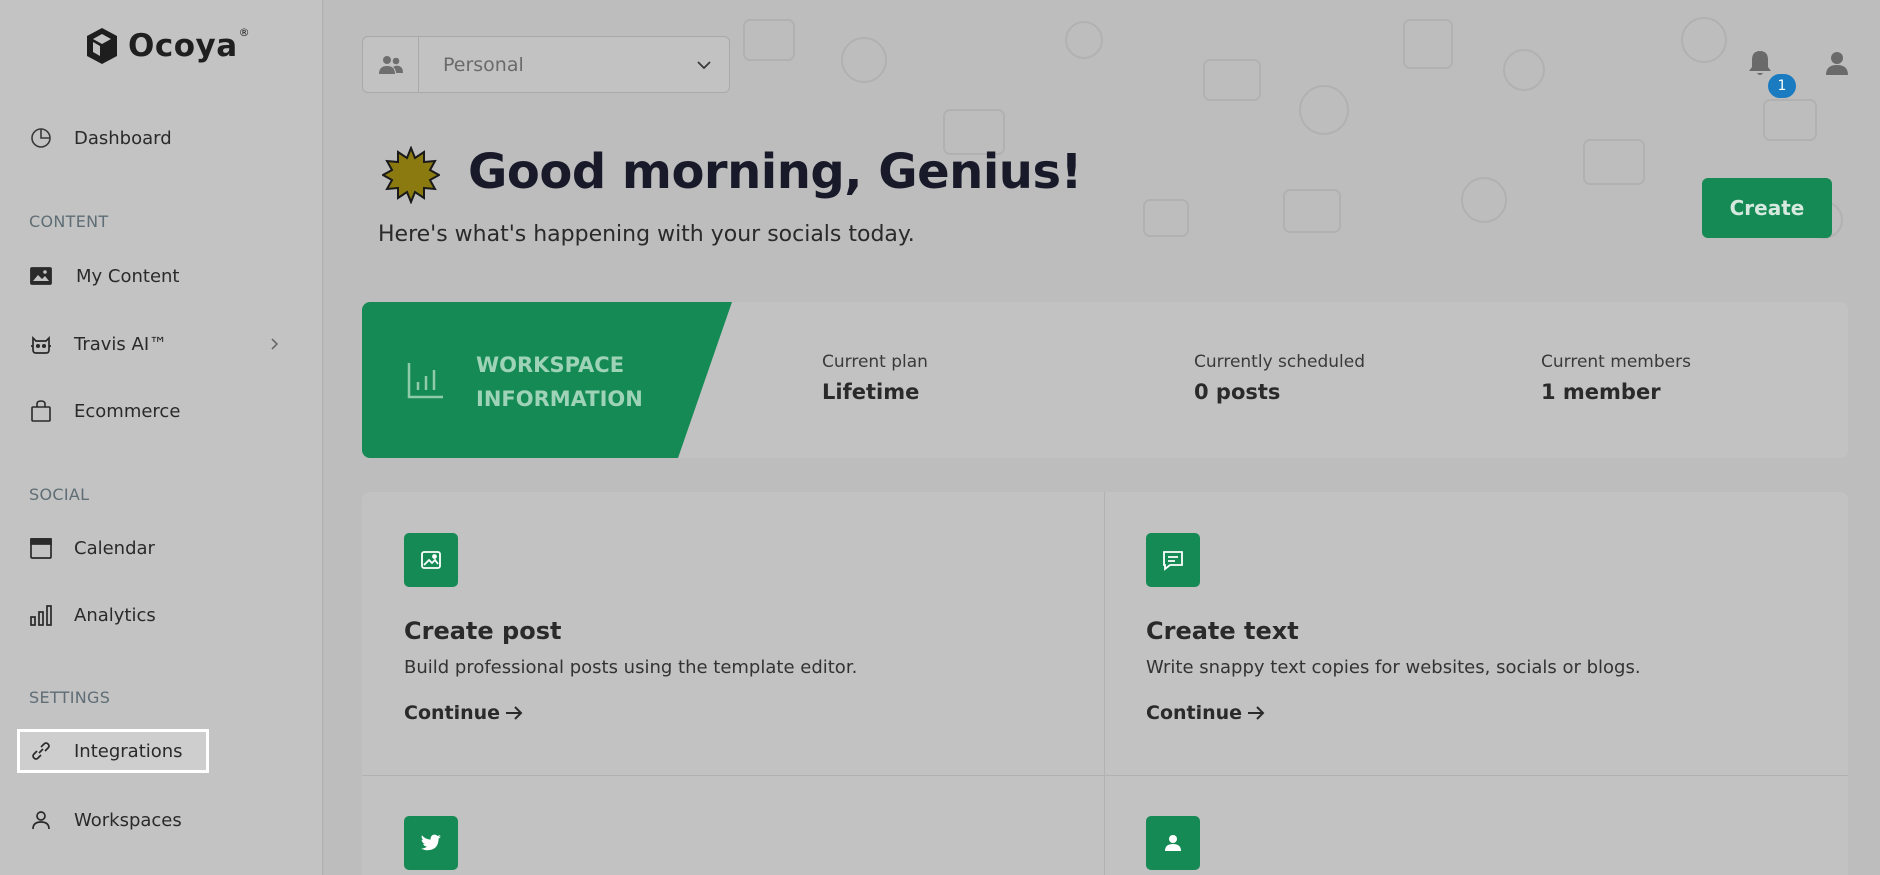 This screenshot has height=875, width=1880. What do you see at coordinates (275, 344) in the screenshot?
I see `chevron-right-icon` at bounding box center [275, 344].